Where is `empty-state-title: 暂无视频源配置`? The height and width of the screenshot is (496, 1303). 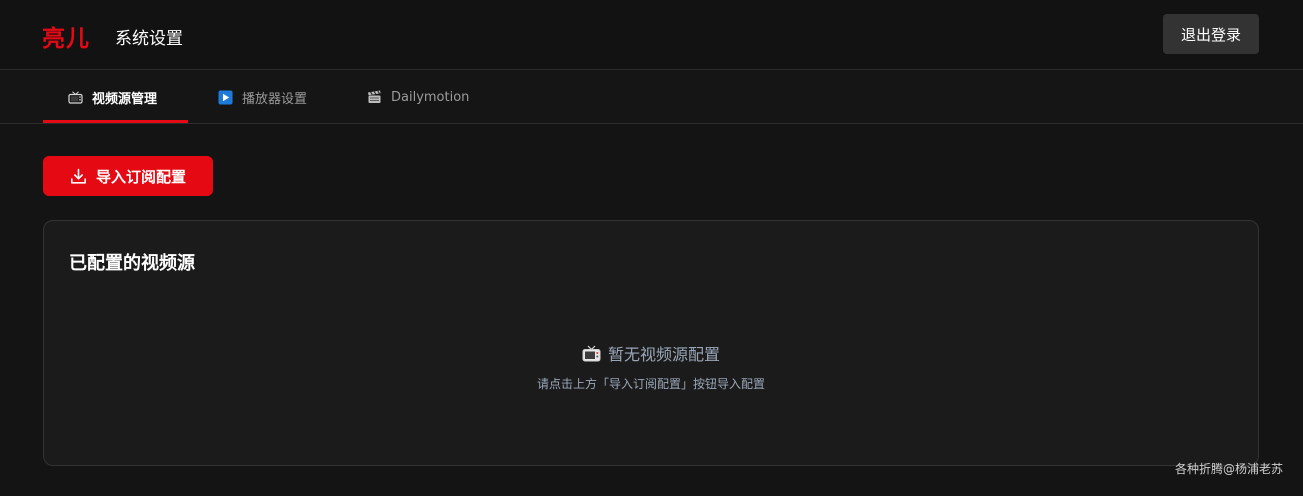
empty-state-title: 暂无视频源配置 is located at coordinates (651, 353).